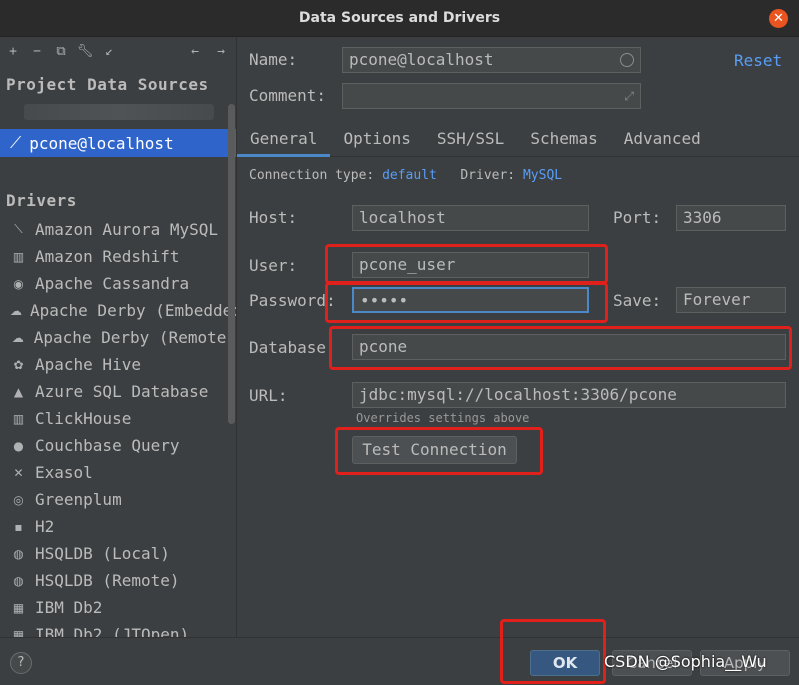 The height and width of the screenshot is (685, 799). I want to click on password-input: •••••, so click(470, 300).